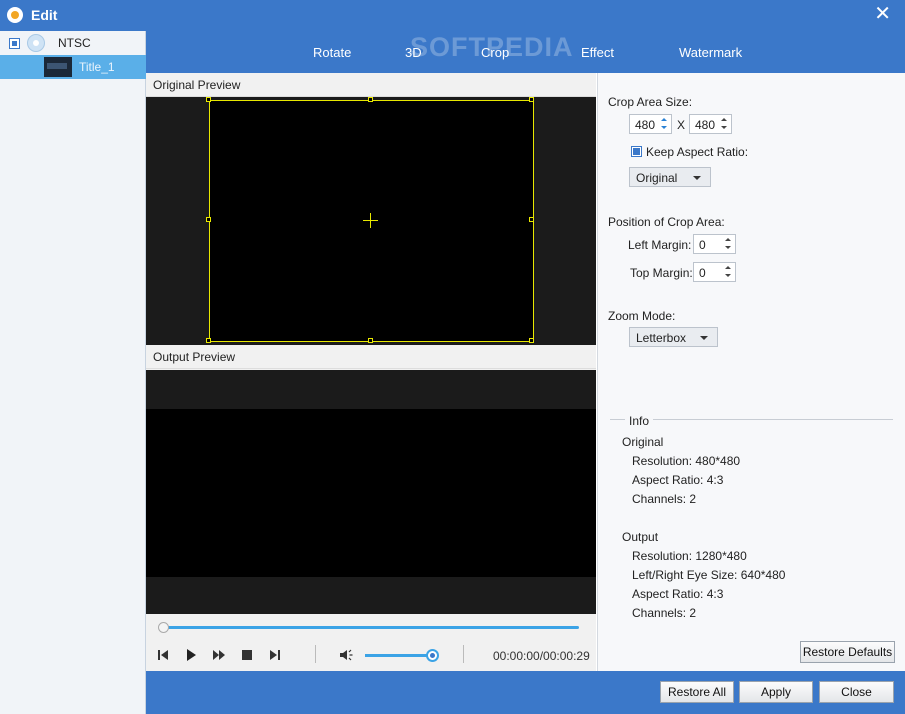  Describe the element at coordinates (642, 316) in the screenshot. I see `zoom-mode-label: Zoom Mode:` at that location.